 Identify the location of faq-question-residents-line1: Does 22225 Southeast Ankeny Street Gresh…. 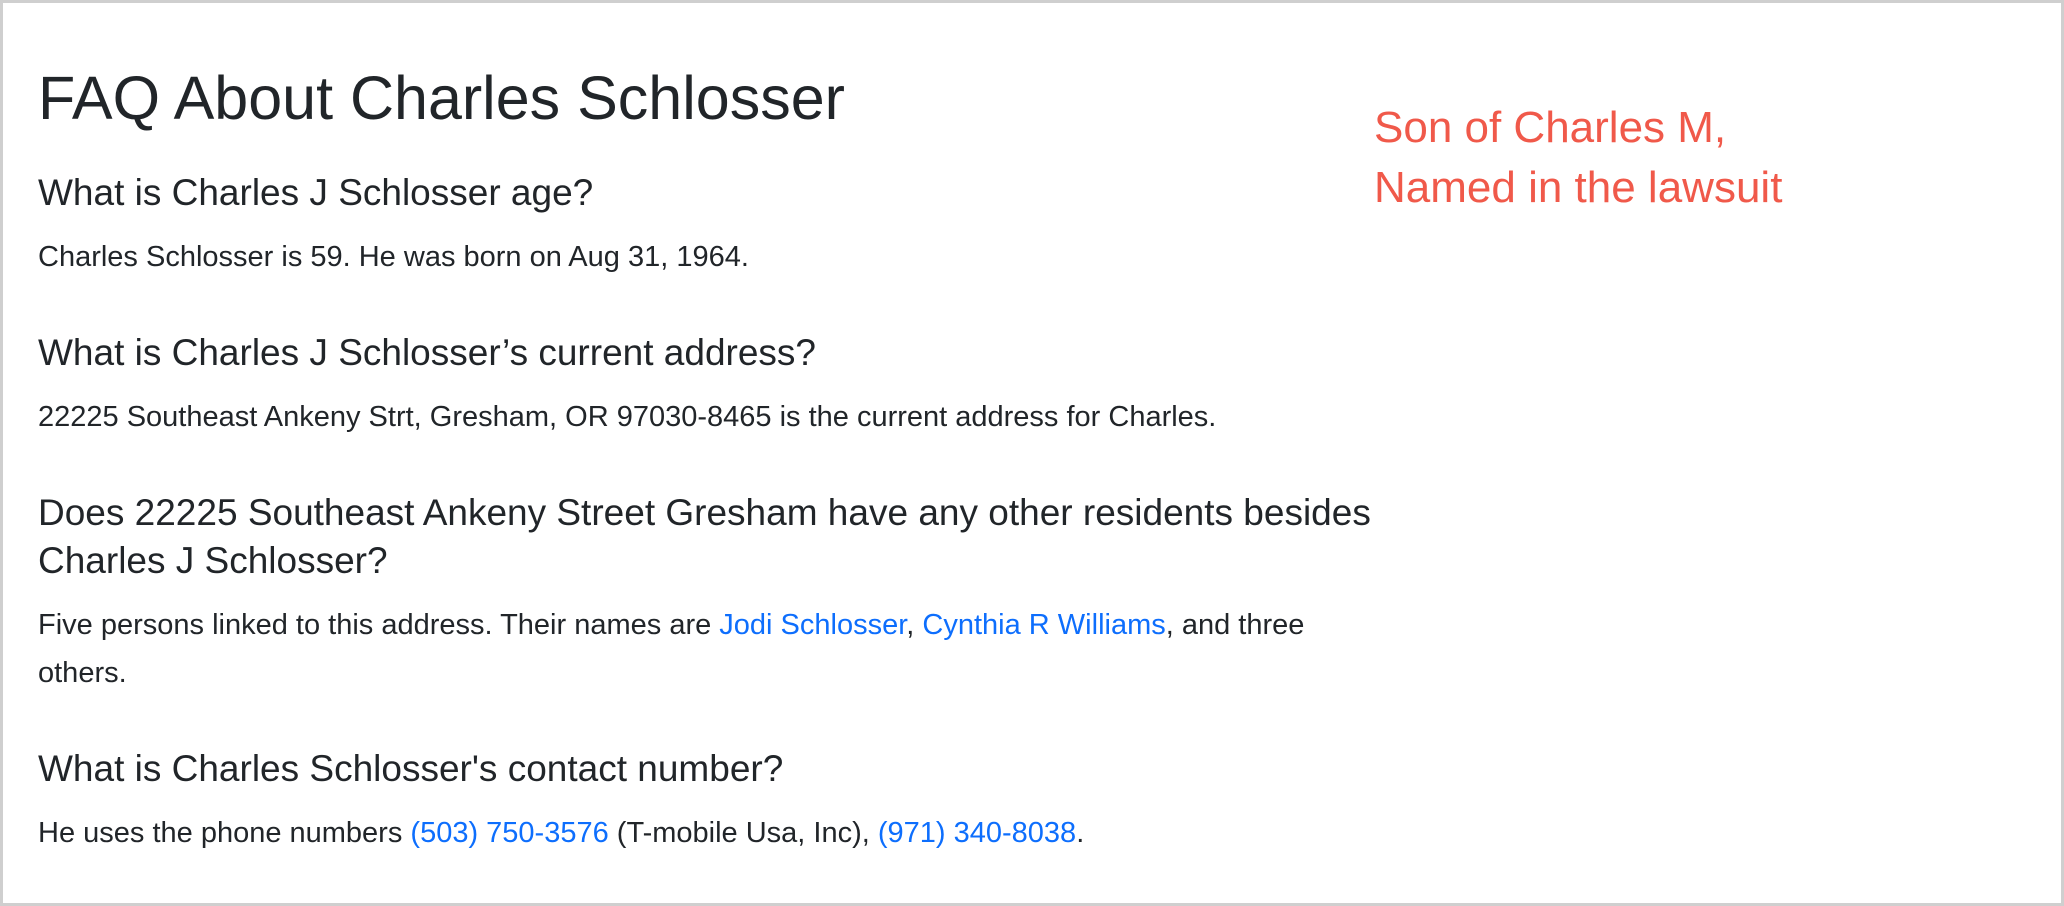
(704, 512).